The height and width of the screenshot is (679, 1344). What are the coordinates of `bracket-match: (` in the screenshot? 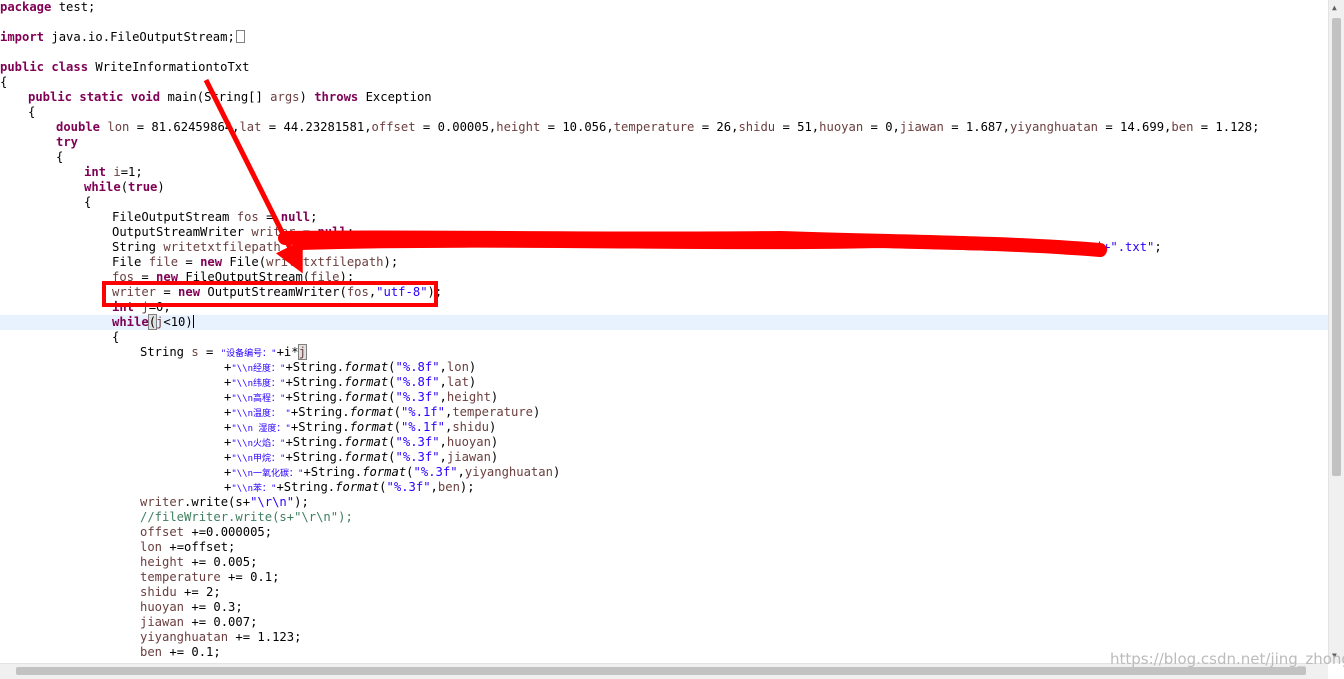 It's located at (152, 322).